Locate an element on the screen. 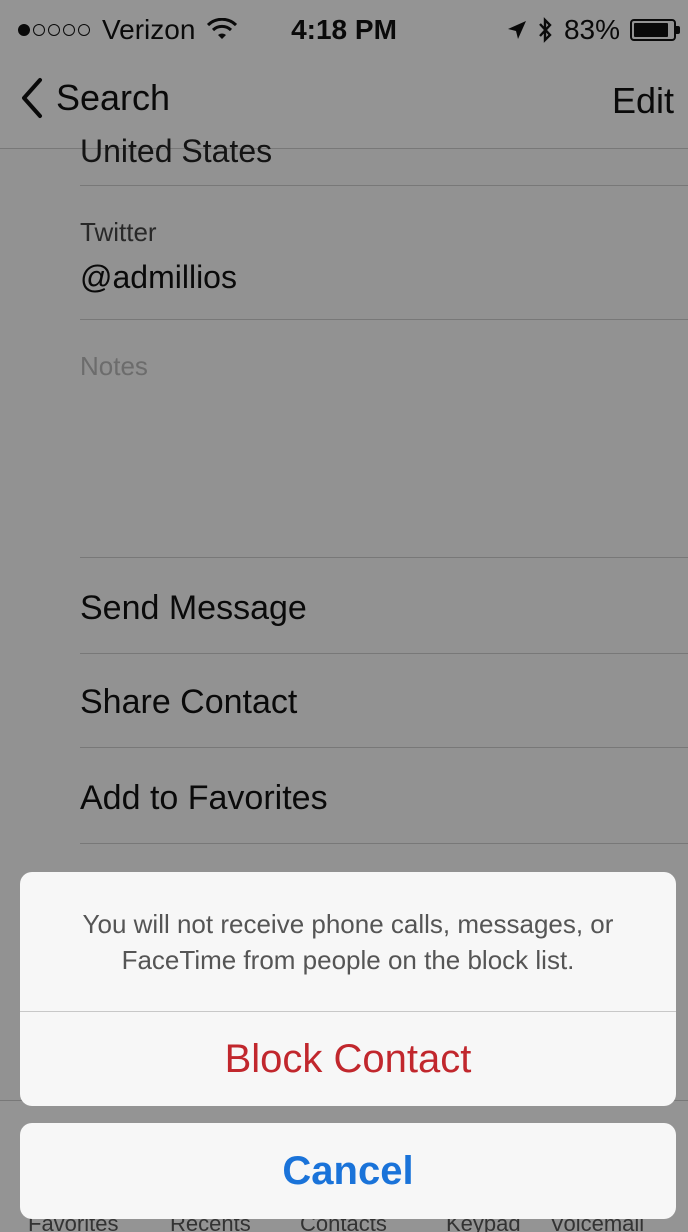 This screenshot has height=1232, width=688. cancel-button: Cancel is located at coordinates (348, 1171).